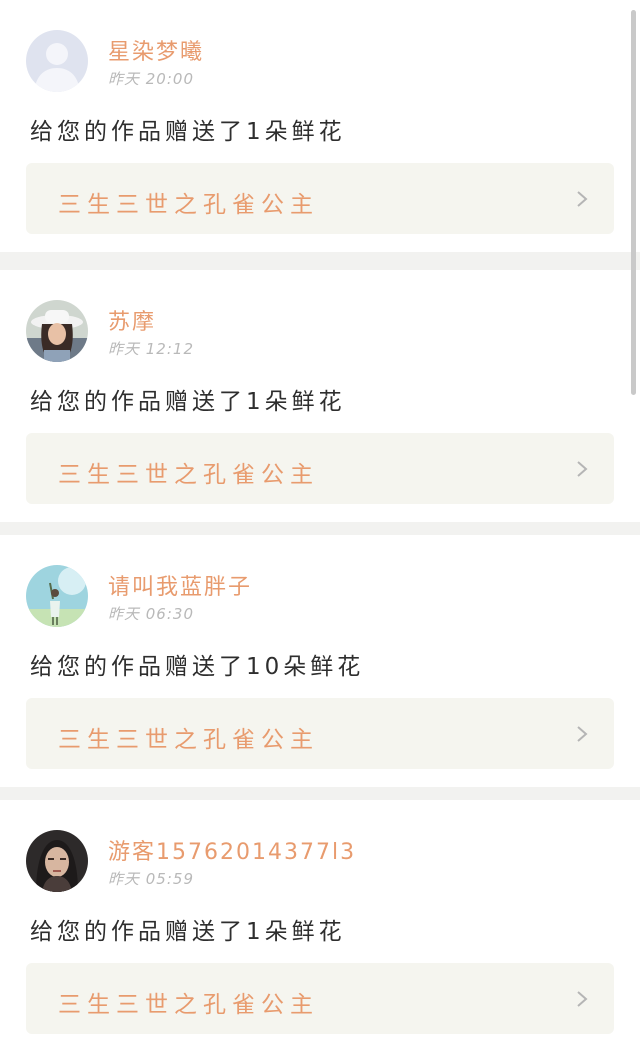 This screenshot has width=640, height=1052. Describe the element at coordinates (232, 850) in the screenshot. I see `username: 游客15762014377l3` at that location.